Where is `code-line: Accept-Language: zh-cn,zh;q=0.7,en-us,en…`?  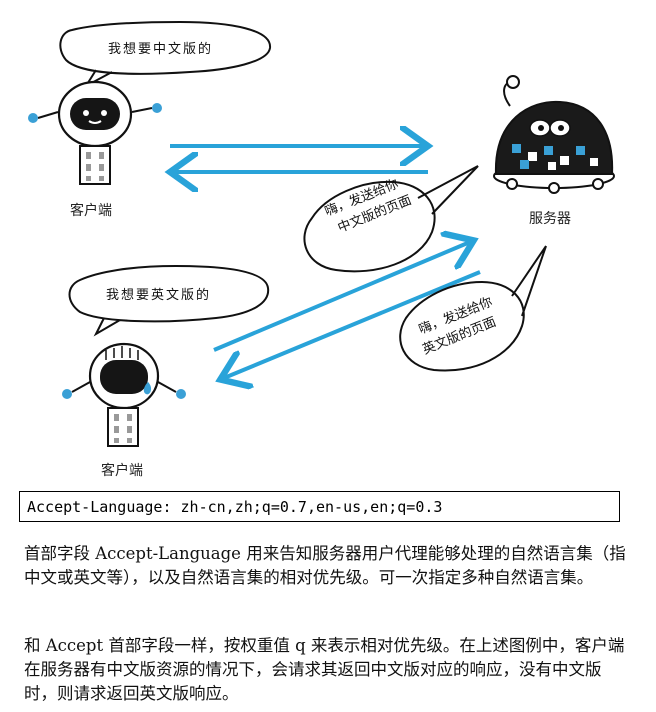
code-line: Accept-Language: zh-cn,zh;q=0.7,en-us,en… is located at coordinates (235, 507).